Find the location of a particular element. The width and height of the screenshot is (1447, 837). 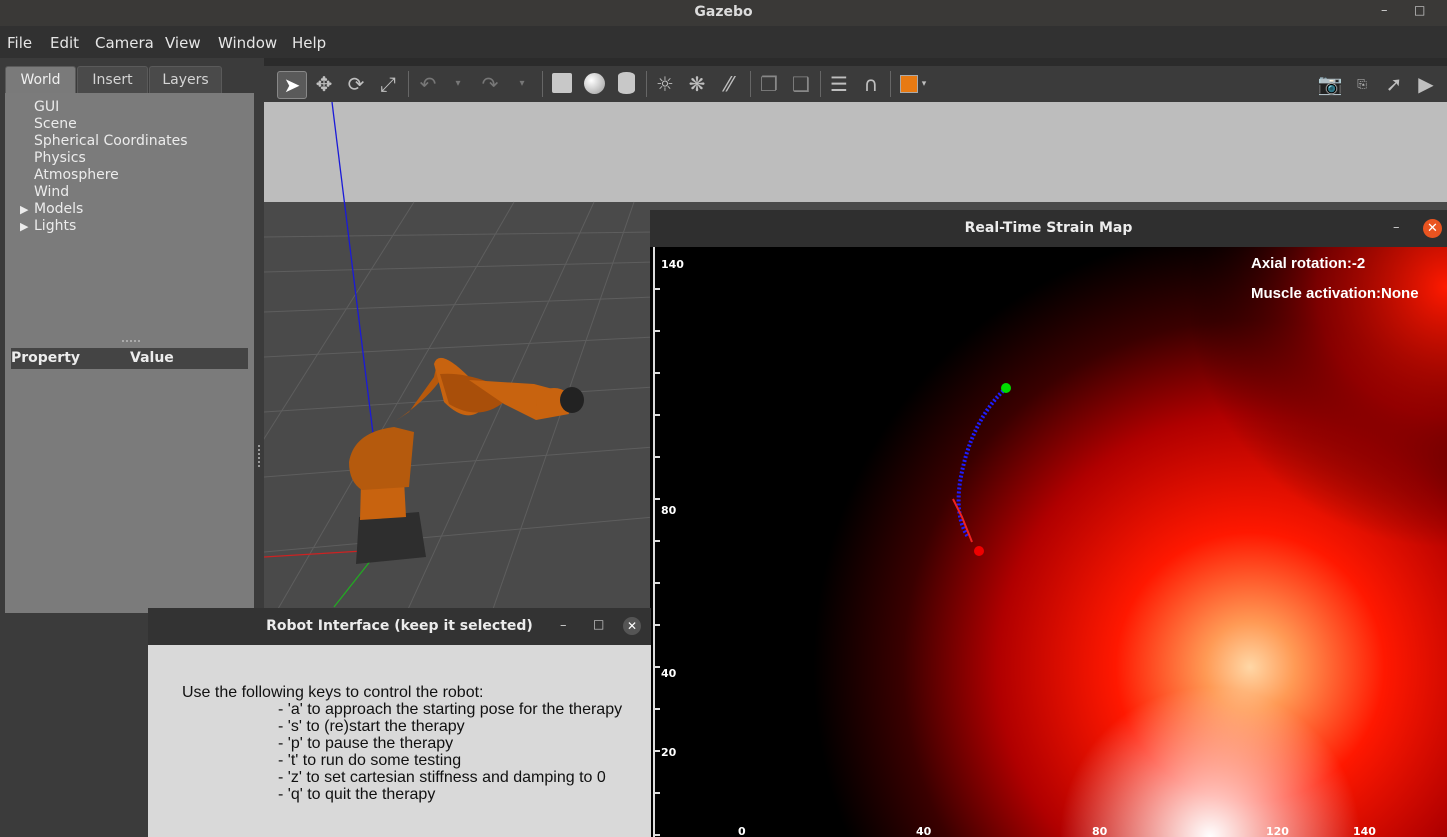

strain-minimize-icon: – is located at coordinates (1396, 227).